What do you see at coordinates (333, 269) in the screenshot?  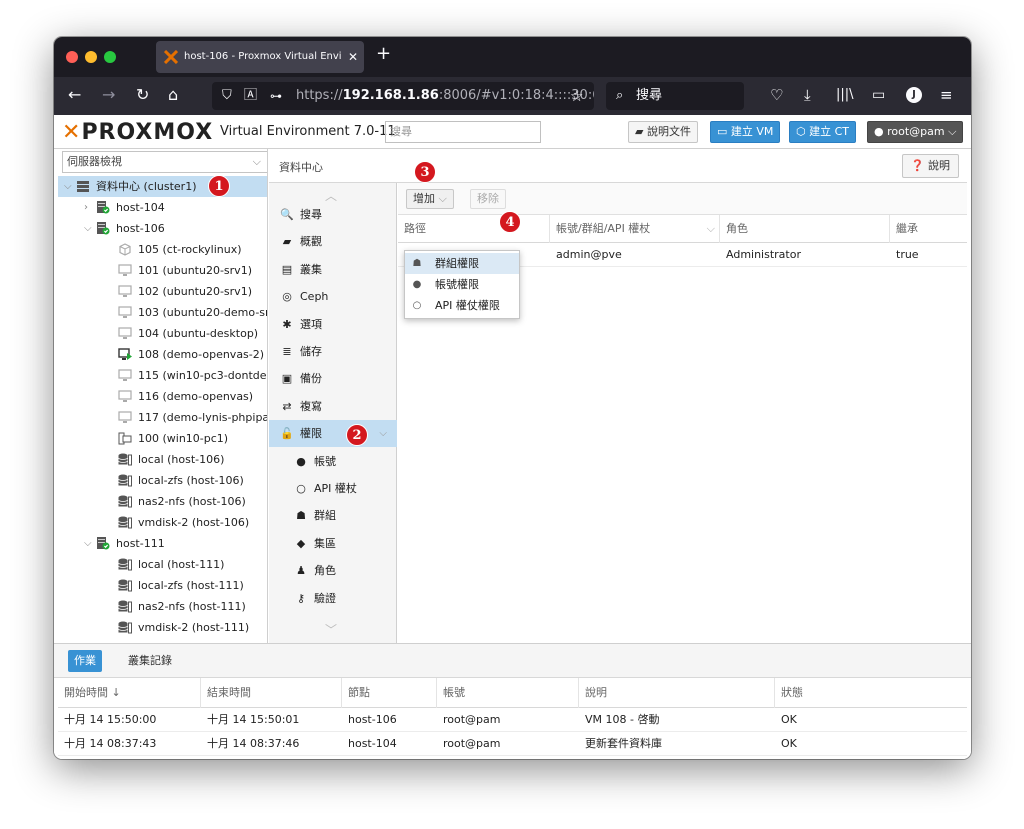 I see `menu-item: ▤ 叢集` at bounding box center [333, 269].